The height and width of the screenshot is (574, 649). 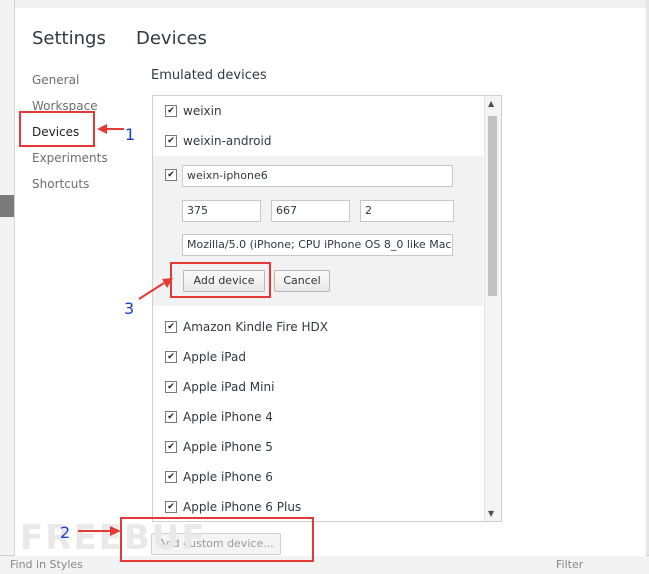 What do you see at coordinates (110, 129) in the screenshot?
I see `annotation-arrow-1-icon` at bounding box center [110, 129].